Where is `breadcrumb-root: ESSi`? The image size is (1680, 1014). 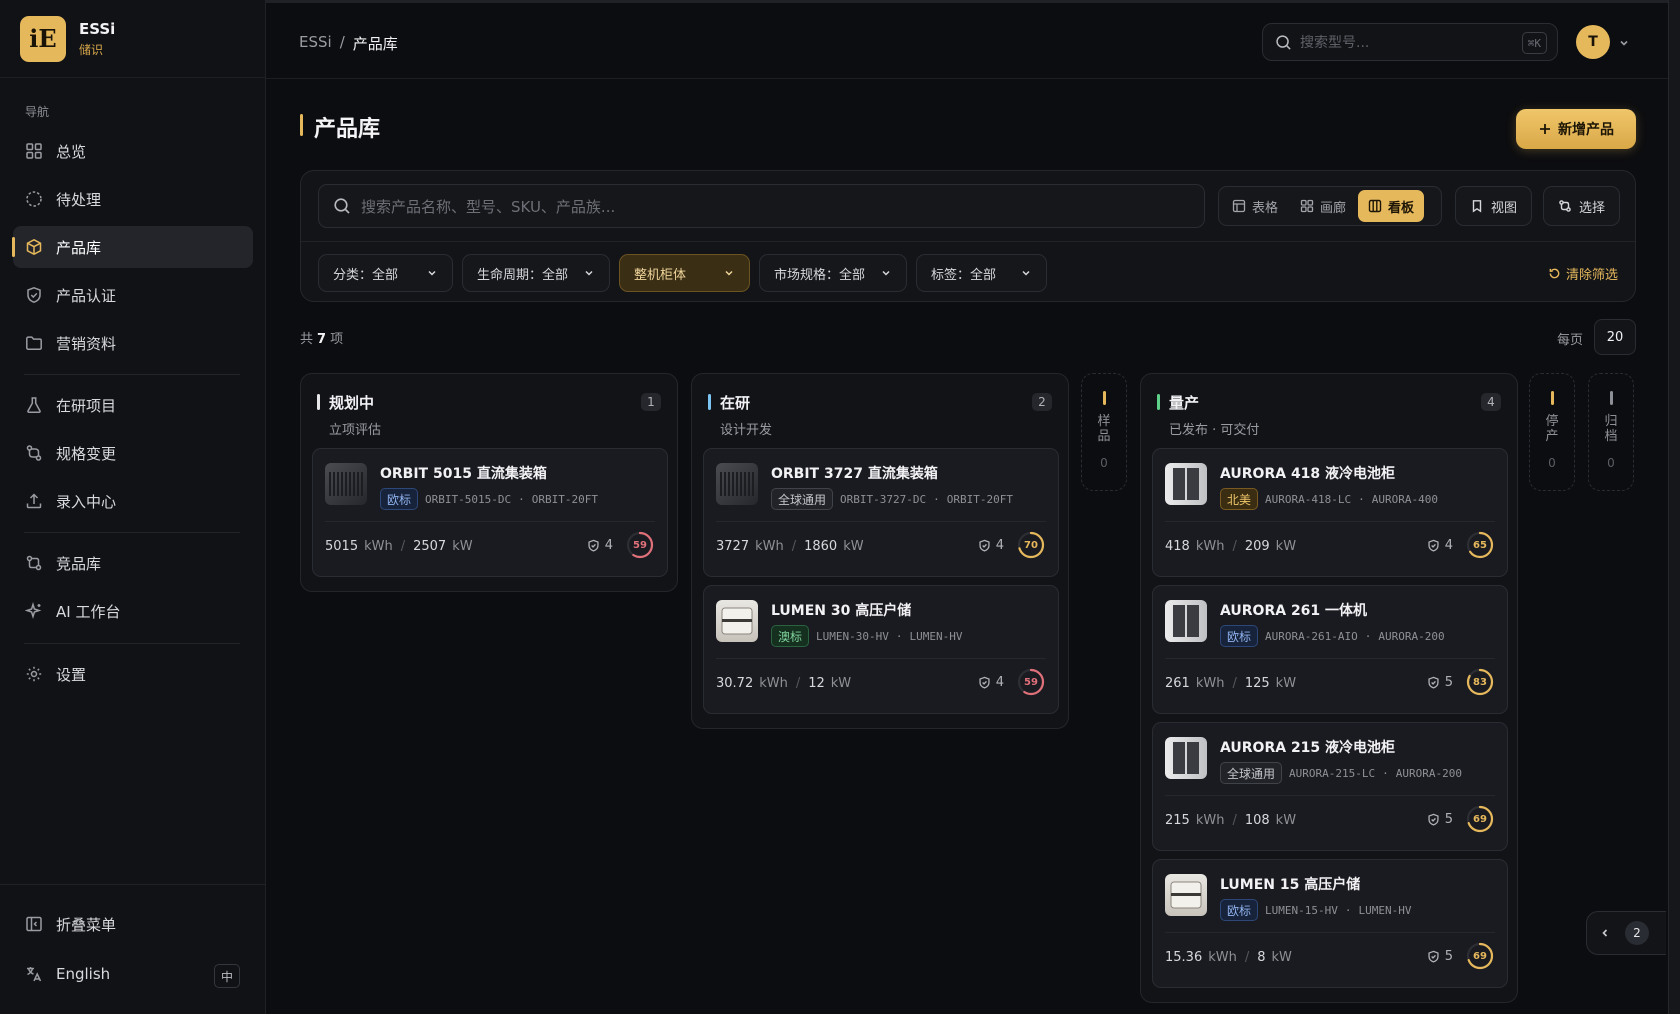
breadcrumb-root: ESSi is located at coordinates (315, 43).